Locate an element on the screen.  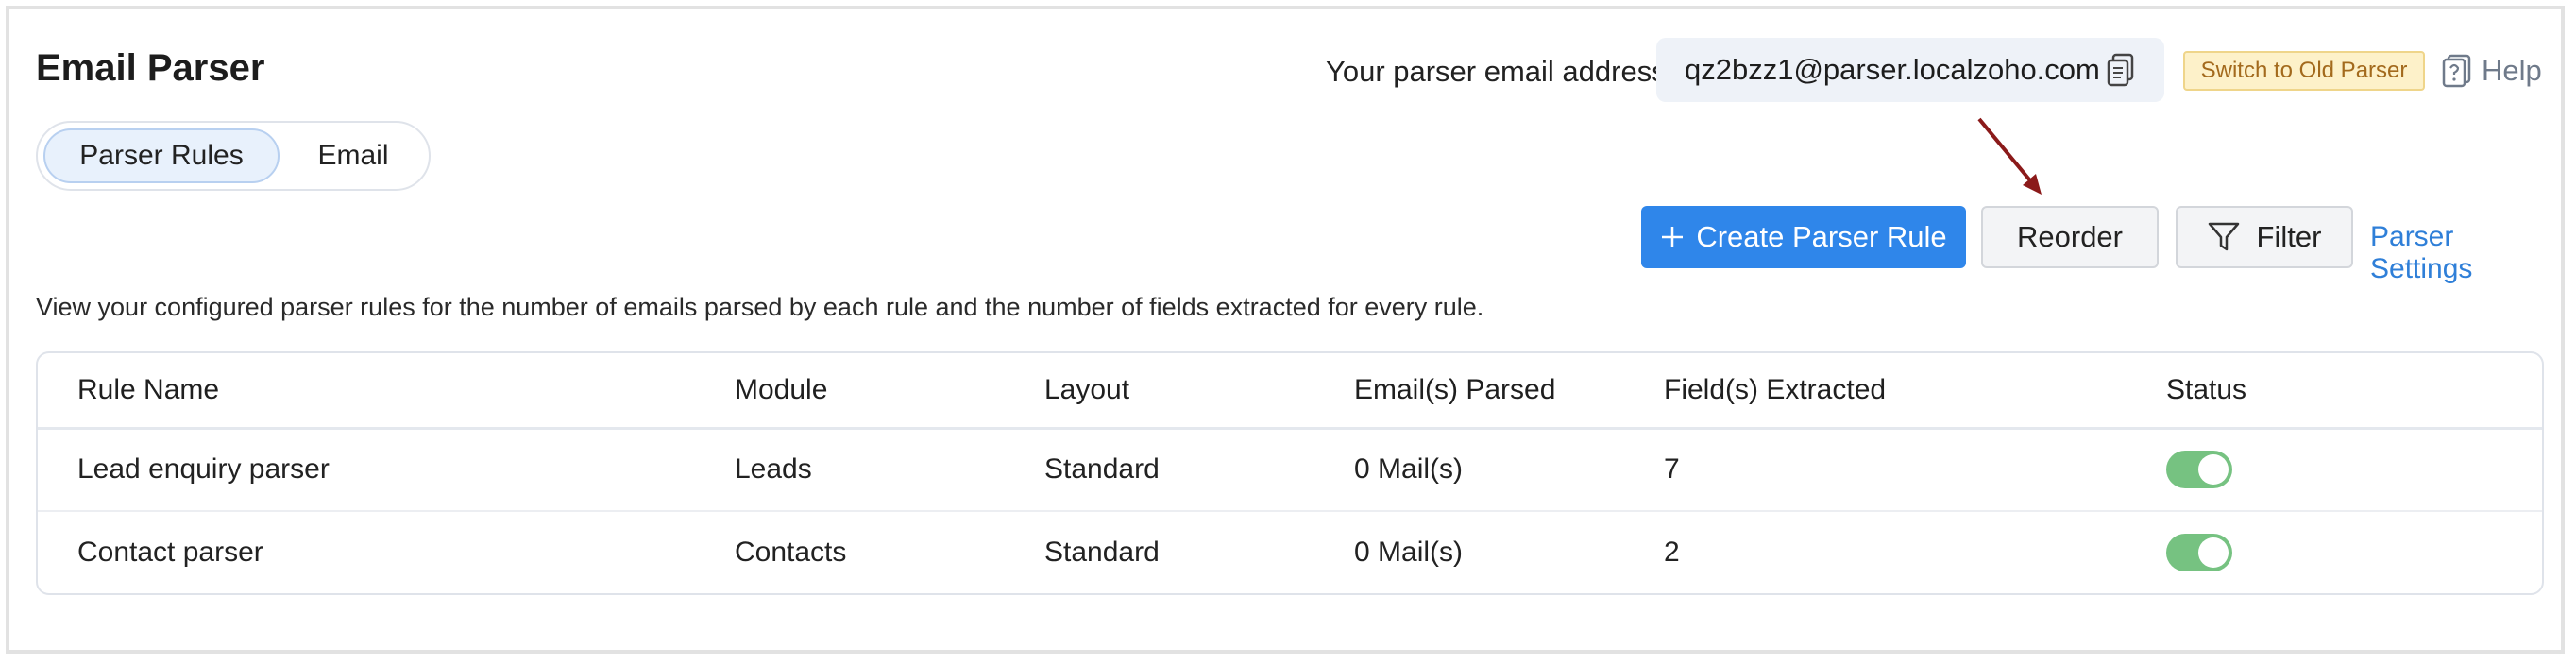
parser-email-label: Your parser email address is located at coordinates (1496, 71).